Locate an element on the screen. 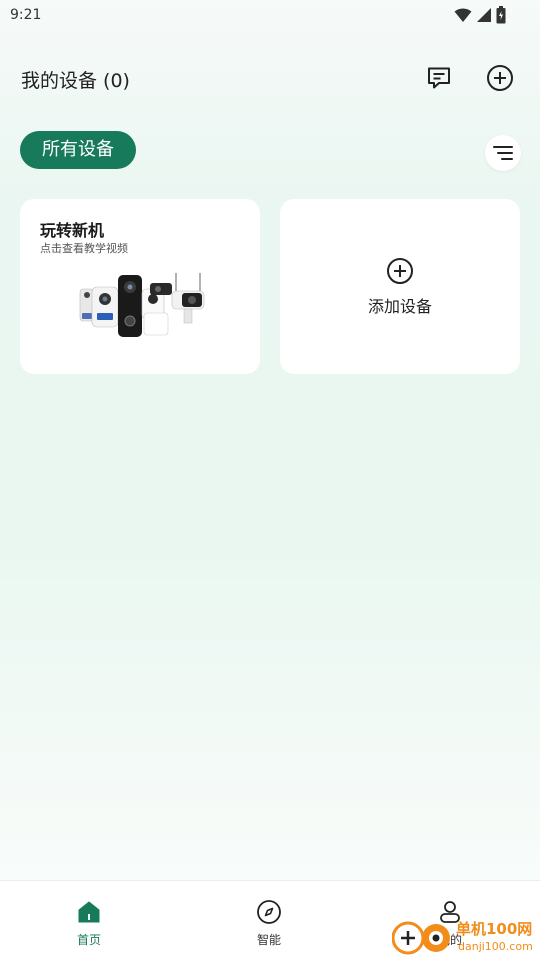 The height and width of the screenshot is (961, 540). message-icon is located at coordinates (439, 78).